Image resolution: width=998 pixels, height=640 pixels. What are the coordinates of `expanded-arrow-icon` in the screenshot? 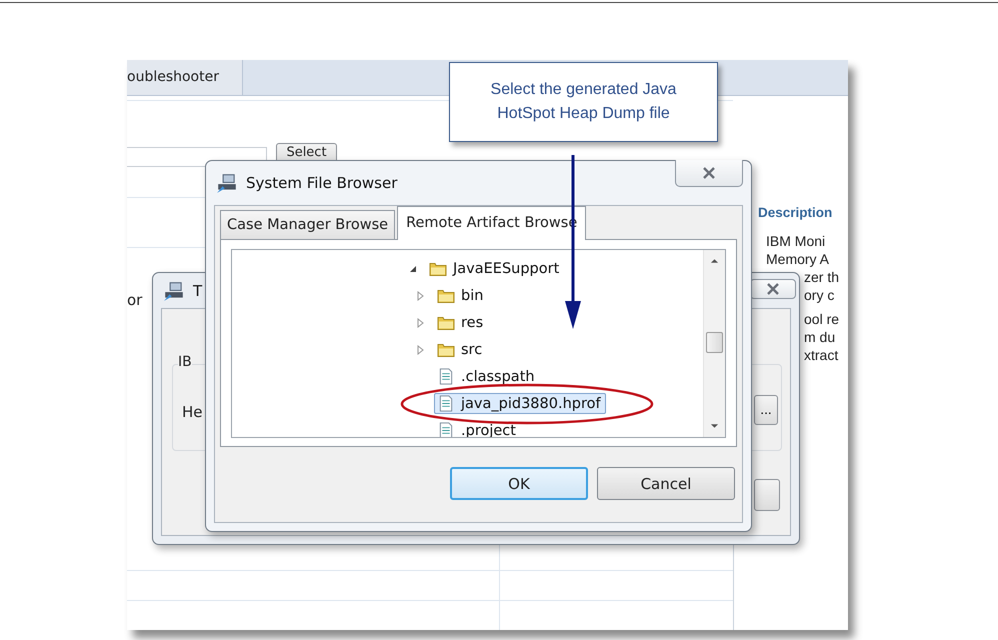 It's located at (413, 269).